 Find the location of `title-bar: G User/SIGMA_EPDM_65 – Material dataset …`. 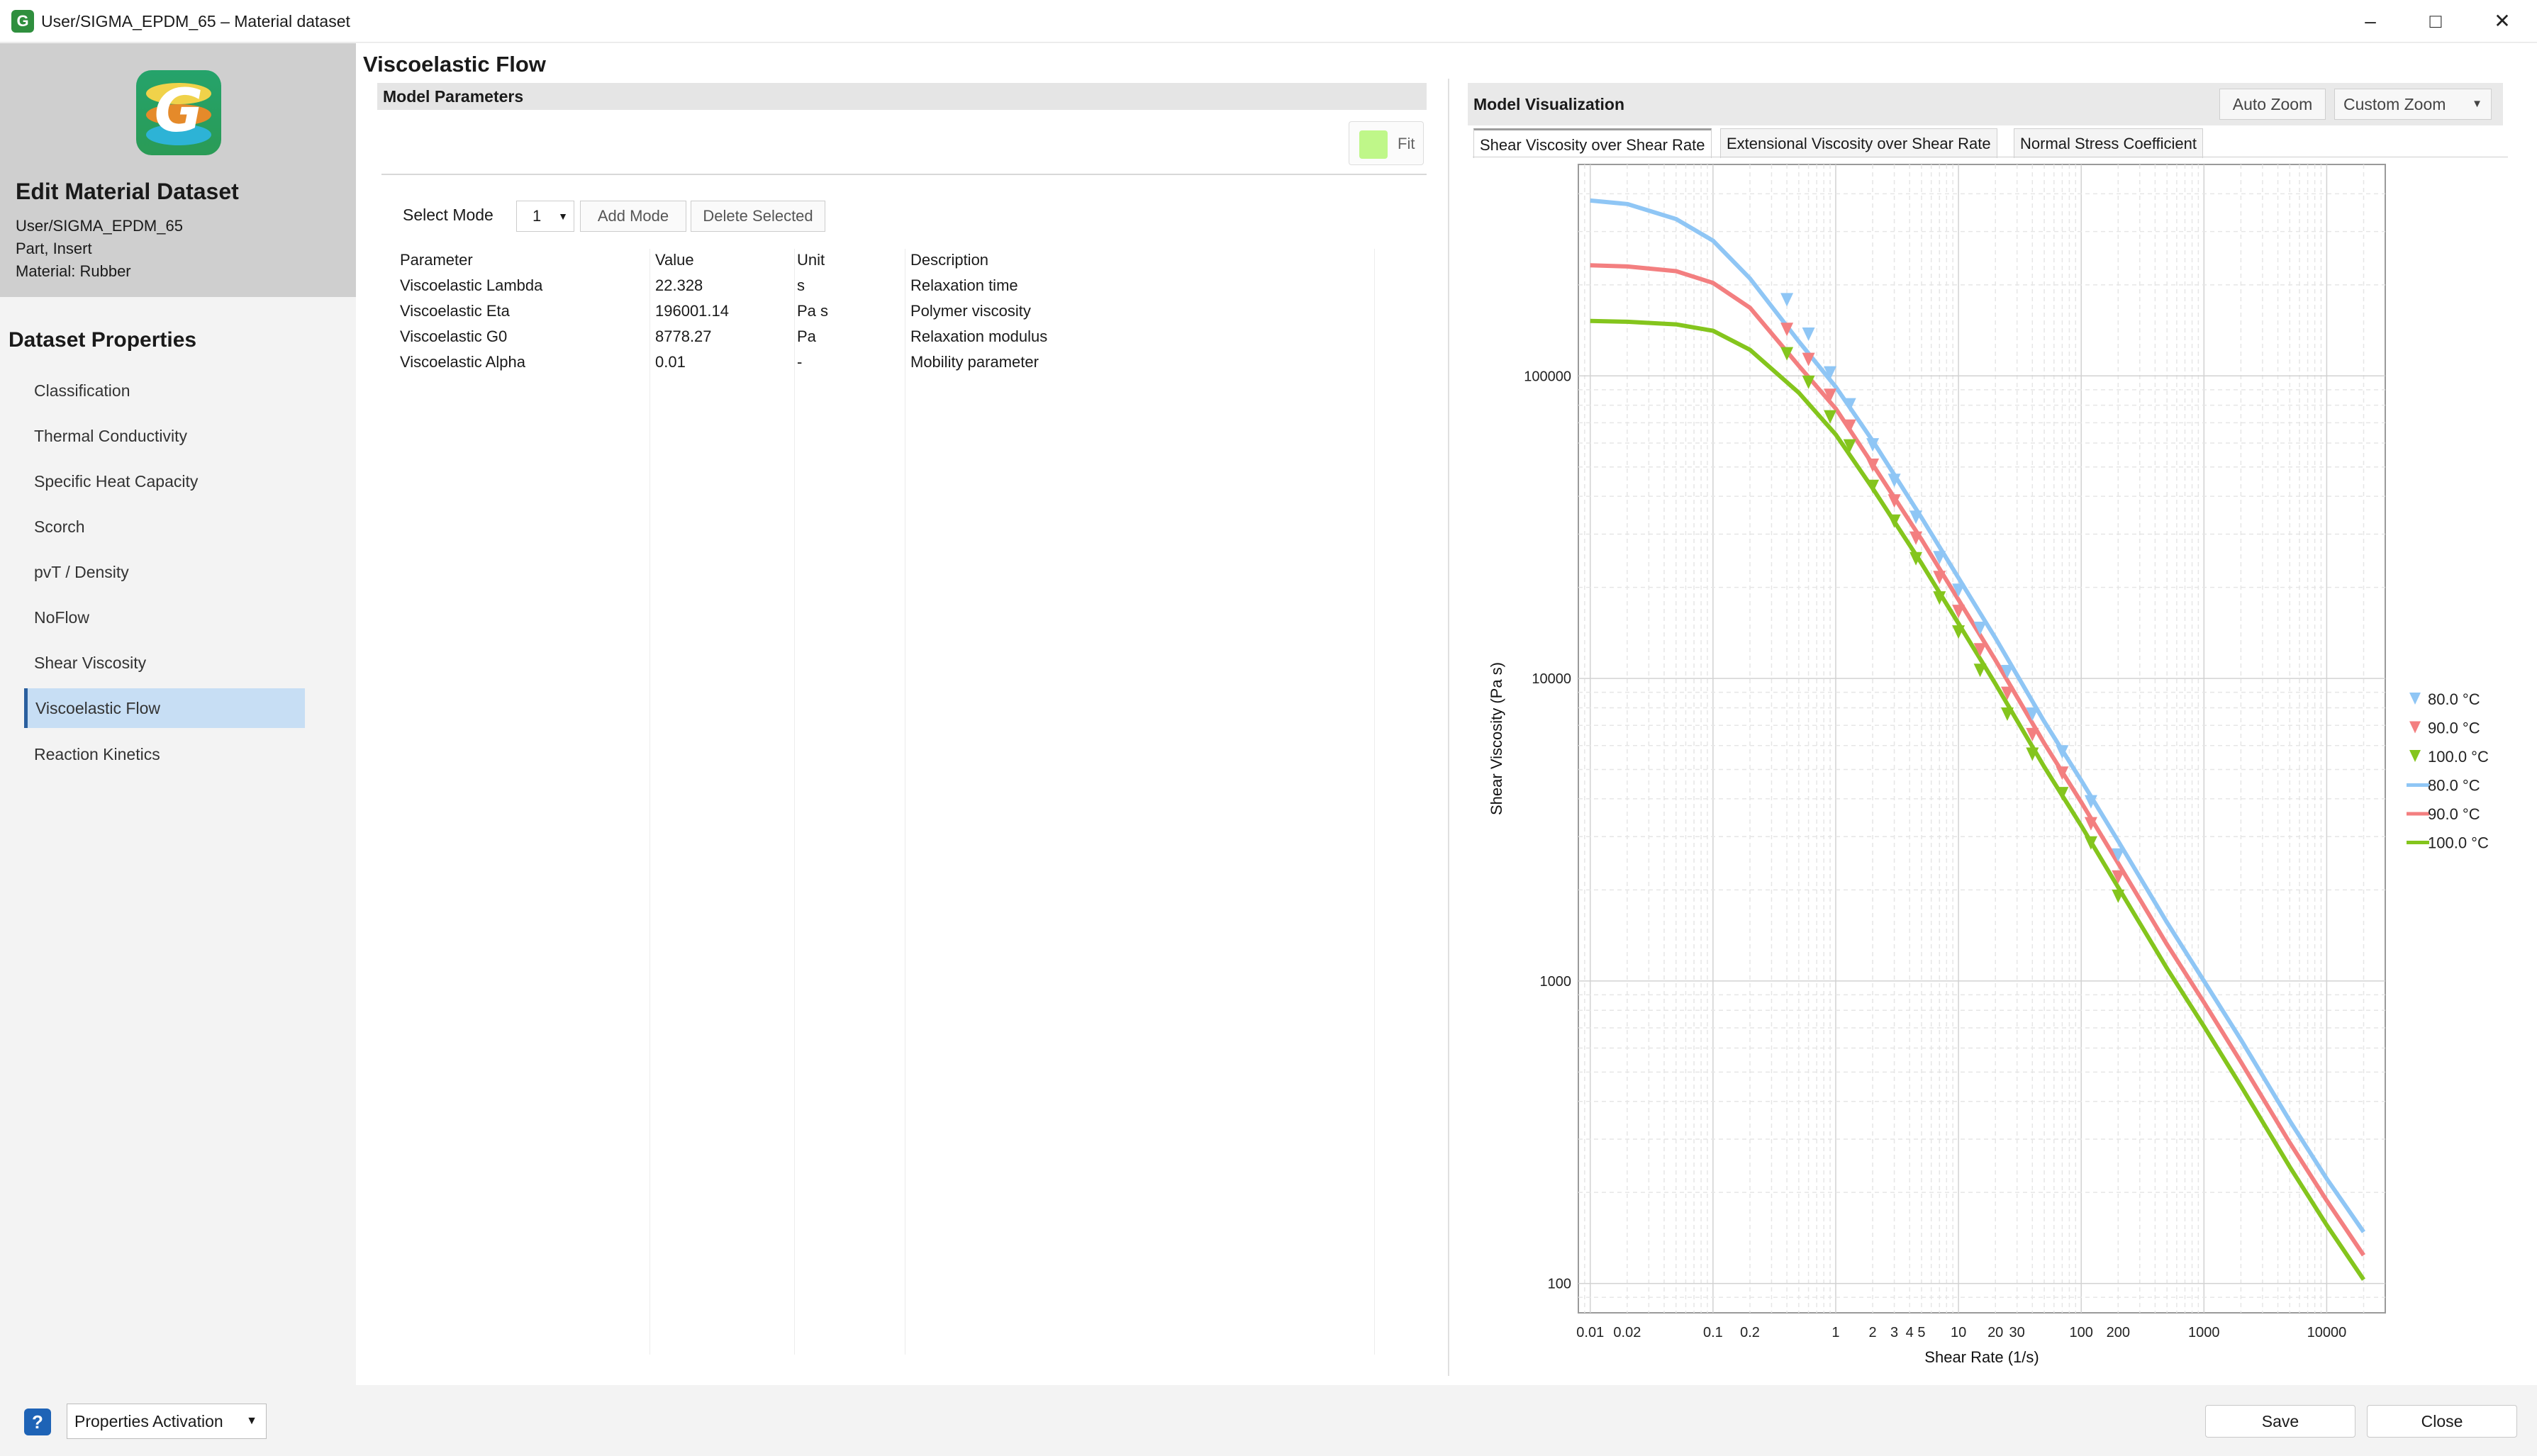

title-bar: G User/SIGMA_EPDM_65 – Material dataset … is located at coordinates (1268, 22).